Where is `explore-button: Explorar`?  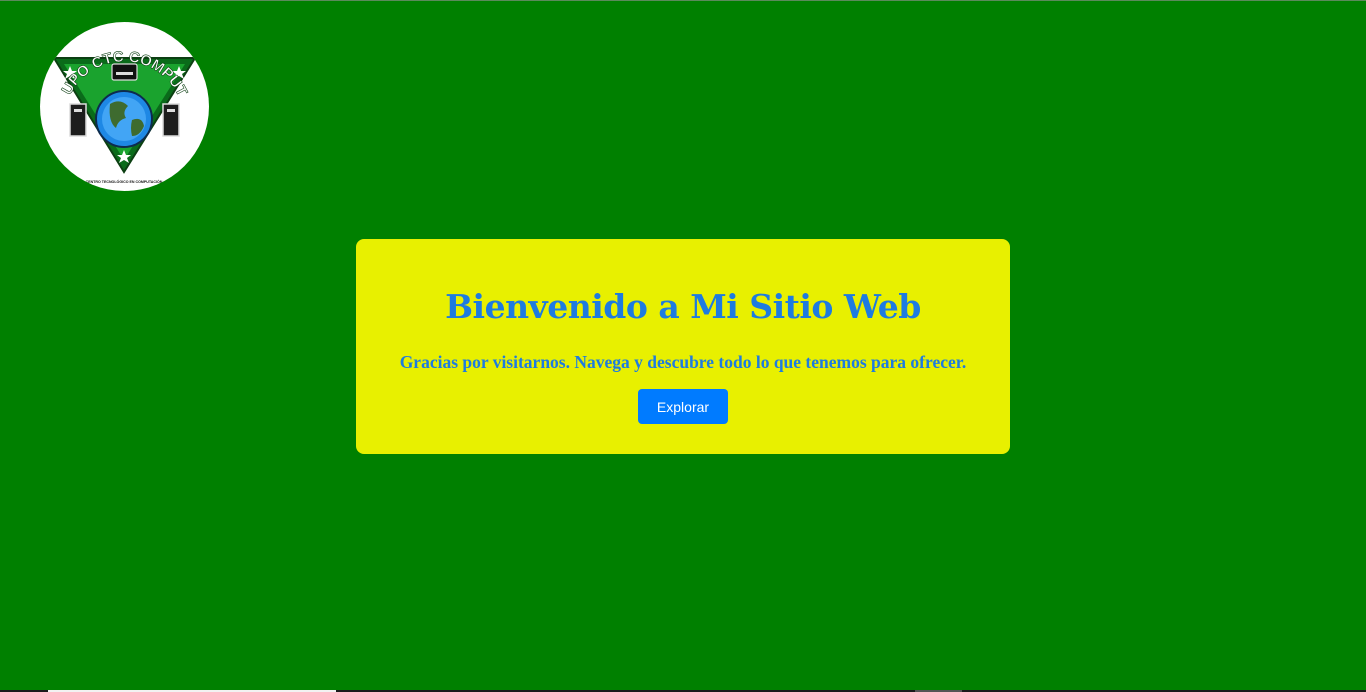 explore-button: Explorar is located at coordinates (683, 406).